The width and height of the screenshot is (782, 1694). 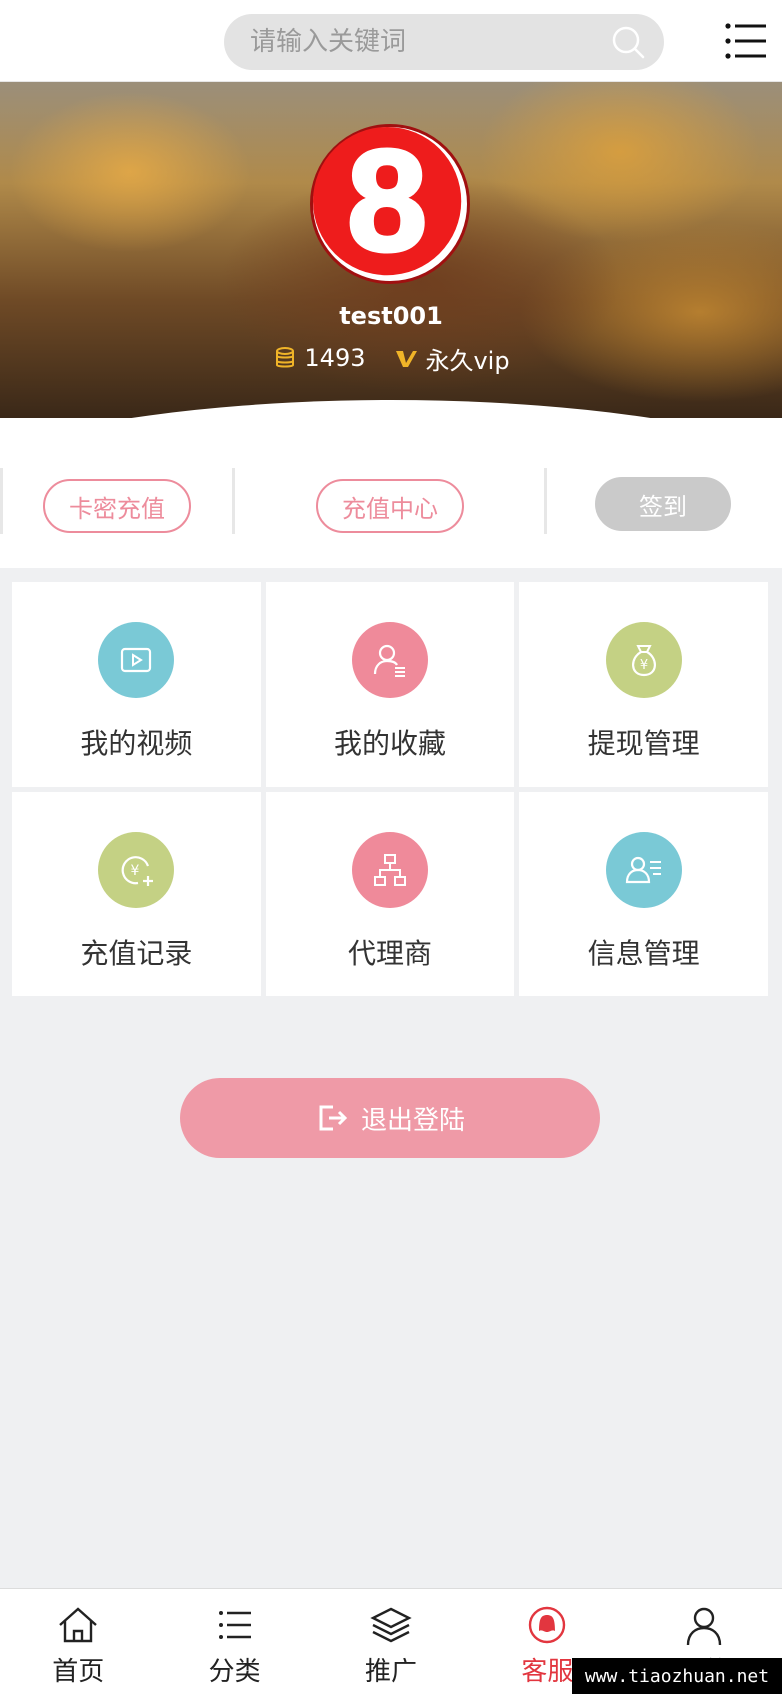 What do you see at coordinates (335, 358) in the screenshot?
I see `coins-value: 1493` at bounding box center [335, 358].